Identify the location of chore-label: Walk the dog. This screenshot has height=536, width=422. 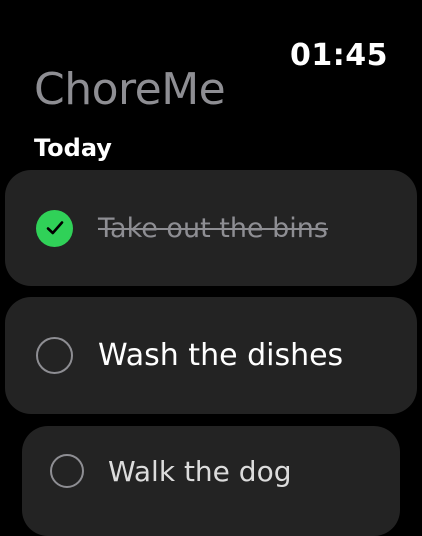
(200, 471).